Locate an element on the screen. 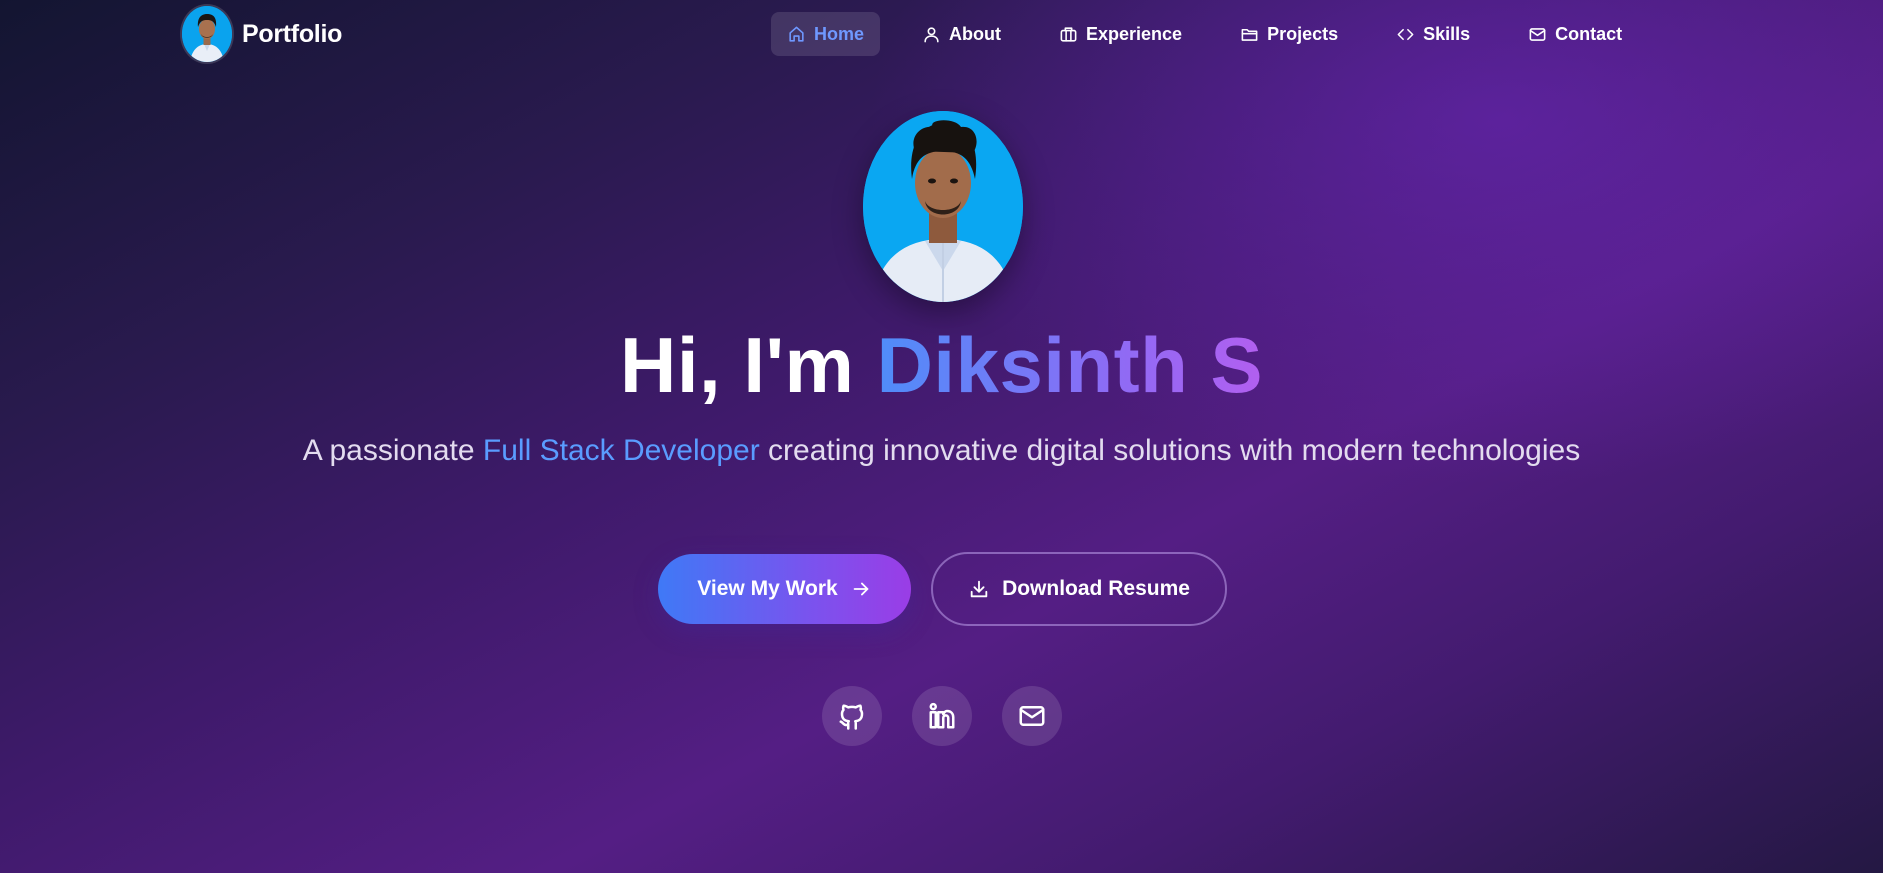  nav-item-projects: Projects is located at coordinates (1289, 34).